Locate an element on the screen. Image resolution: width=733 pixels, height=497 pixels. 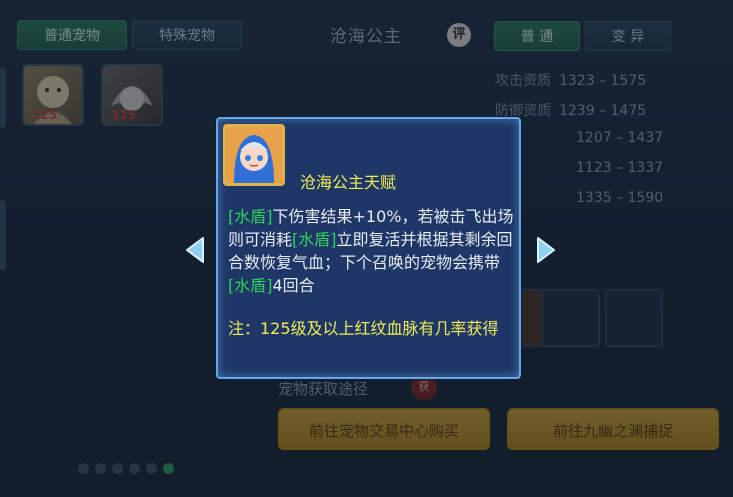
princess-portrait-icon is located at coordinates (254, 155).